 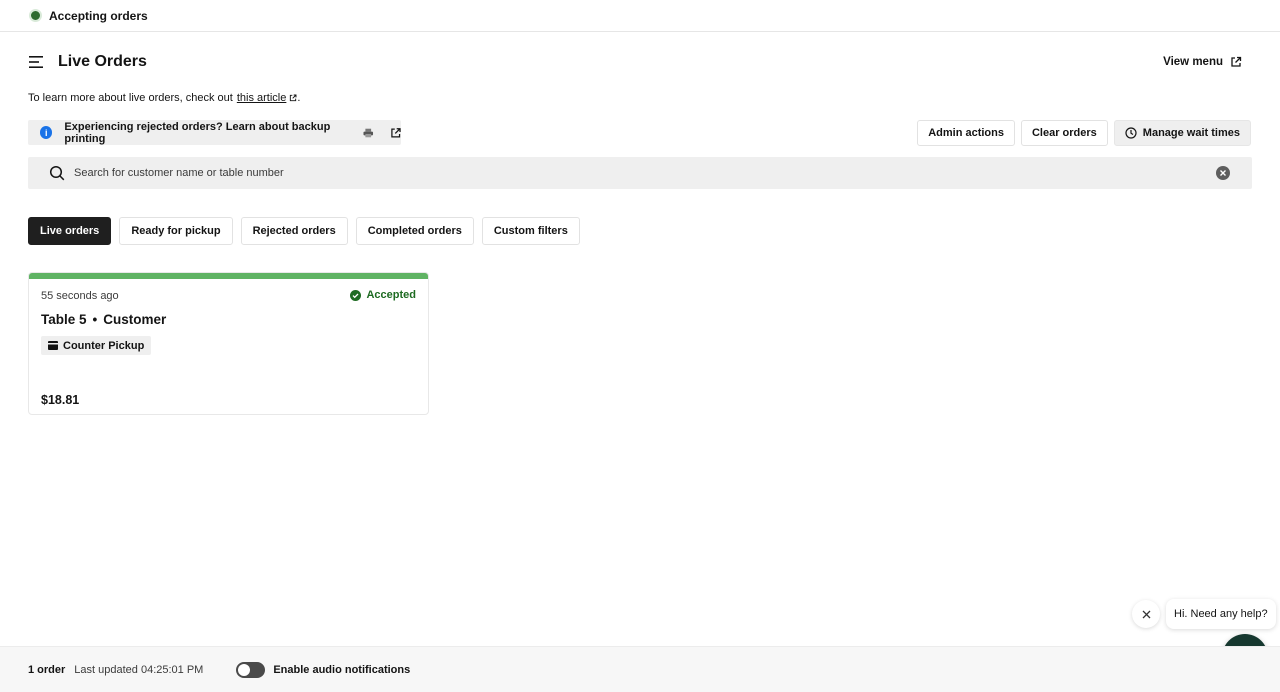 What do you see at coordinates (70, 231) in the screenshot?
I see `tab-live-orders: Live orders` at bounding box center [70, 231].